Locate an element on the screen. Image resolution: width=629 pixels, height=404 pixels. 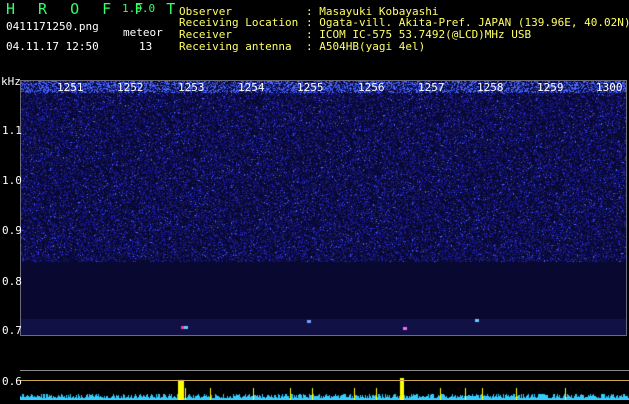
y-tick-label: 0.7 is located at coordinates (12, 330).